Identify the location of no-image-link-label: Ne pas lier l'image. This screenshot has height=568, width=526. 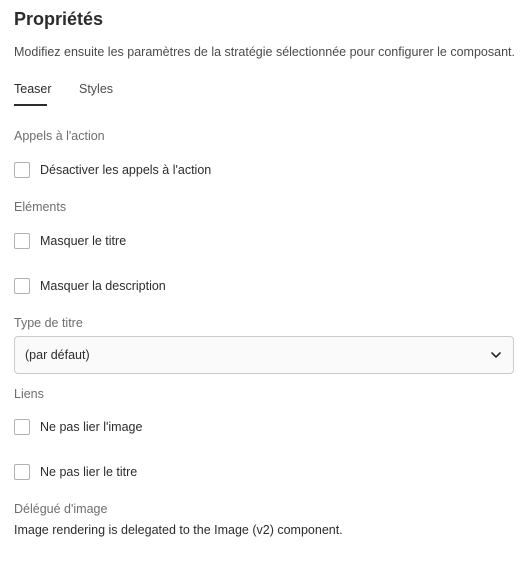
(91, 426).